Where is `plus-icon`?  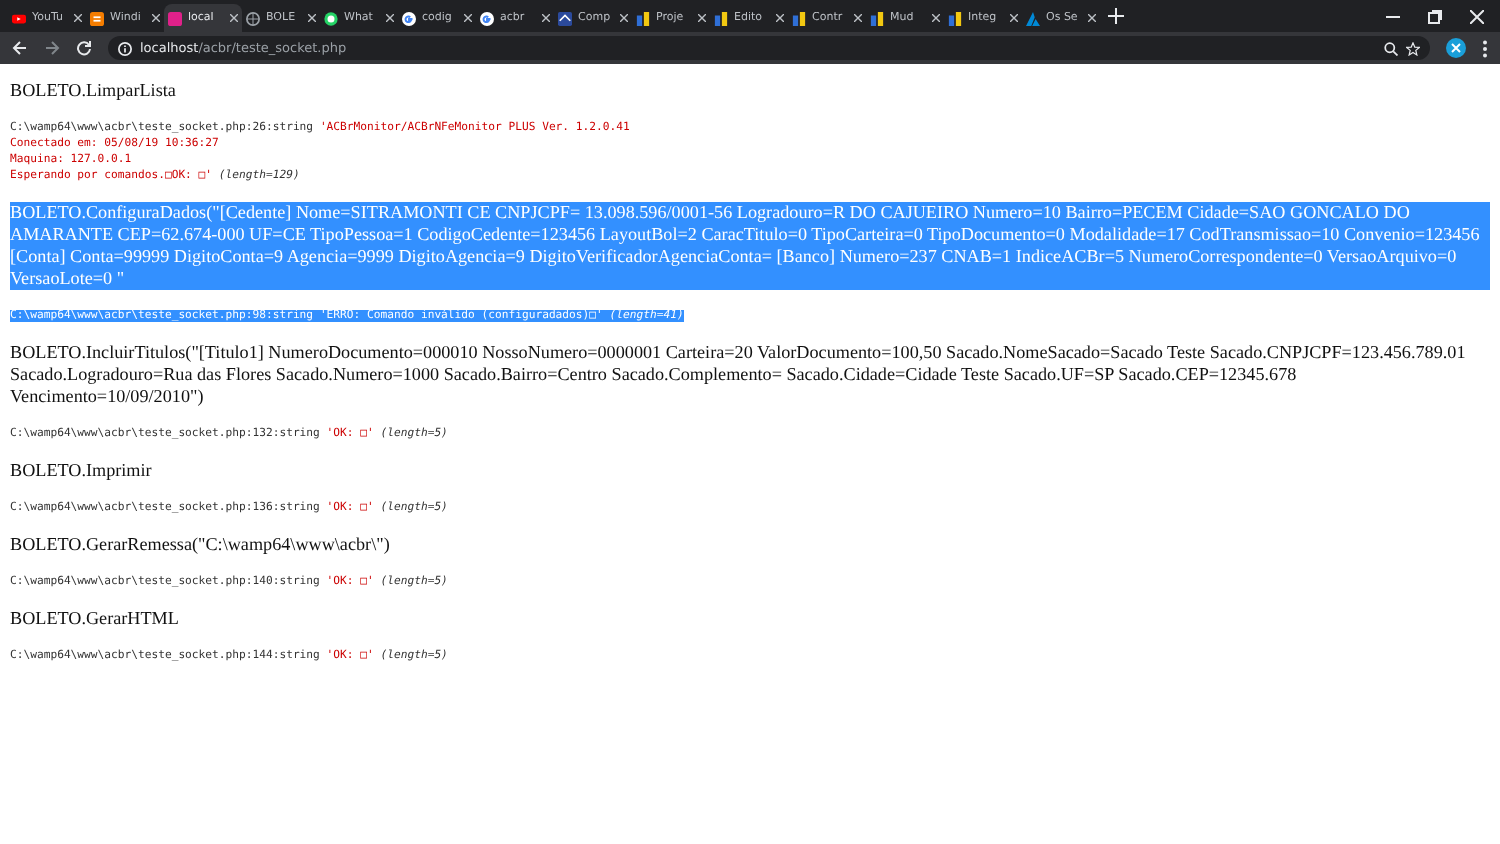 plus-icon is located at coordinates (1116, 16).